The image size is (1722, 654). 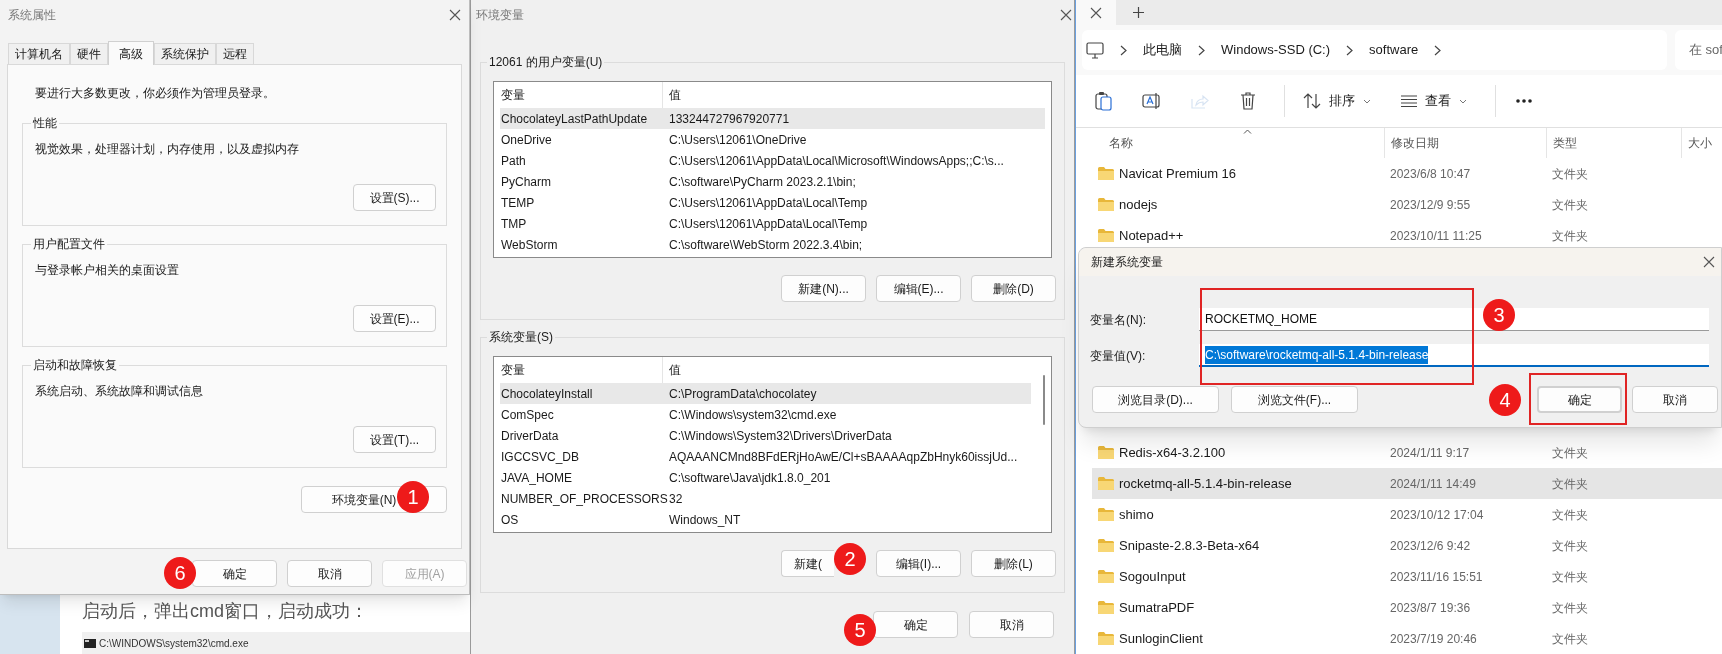 What do you see at coordinates (772, 181) in the screenshot?
I see `list-row: PyCharm C:\software\PyCharm 2023.2.1\bin;` at bounding box center [772, 181].